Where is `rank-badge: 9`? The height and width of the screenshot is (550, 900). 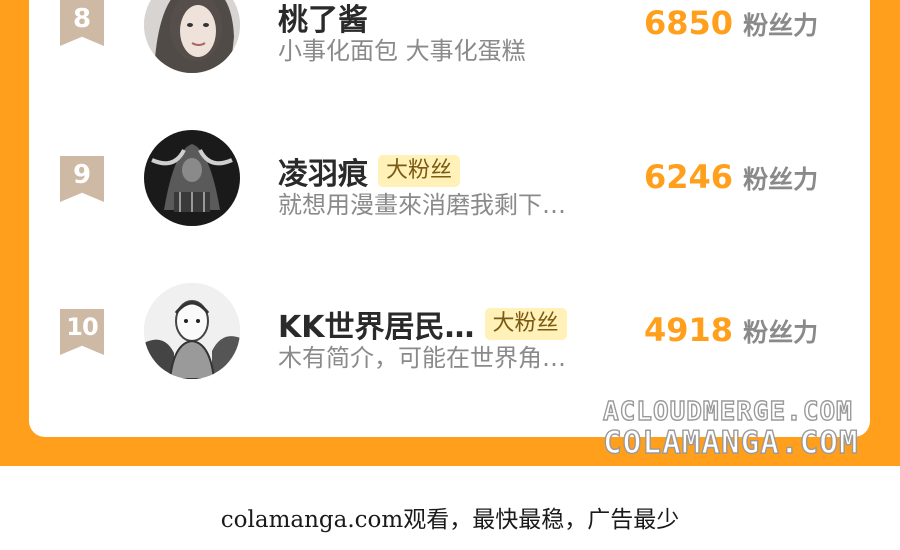 rank-badge: 9 is located at coordinates (82, 179).